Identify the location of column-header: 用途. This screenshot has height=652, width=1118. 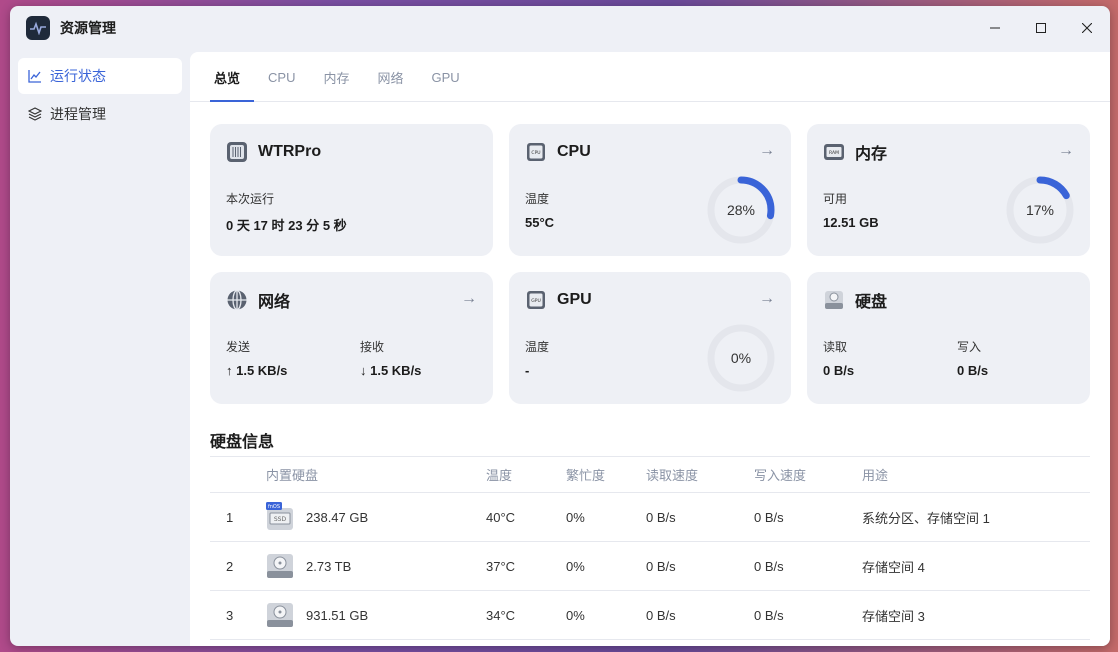
(976, 474).